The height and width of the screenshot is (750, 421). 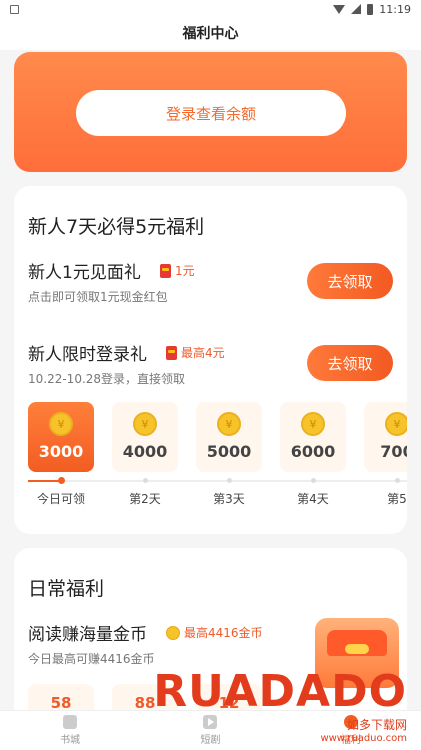 I want to click on status-right: 11:19, so click(x=372, y=9).